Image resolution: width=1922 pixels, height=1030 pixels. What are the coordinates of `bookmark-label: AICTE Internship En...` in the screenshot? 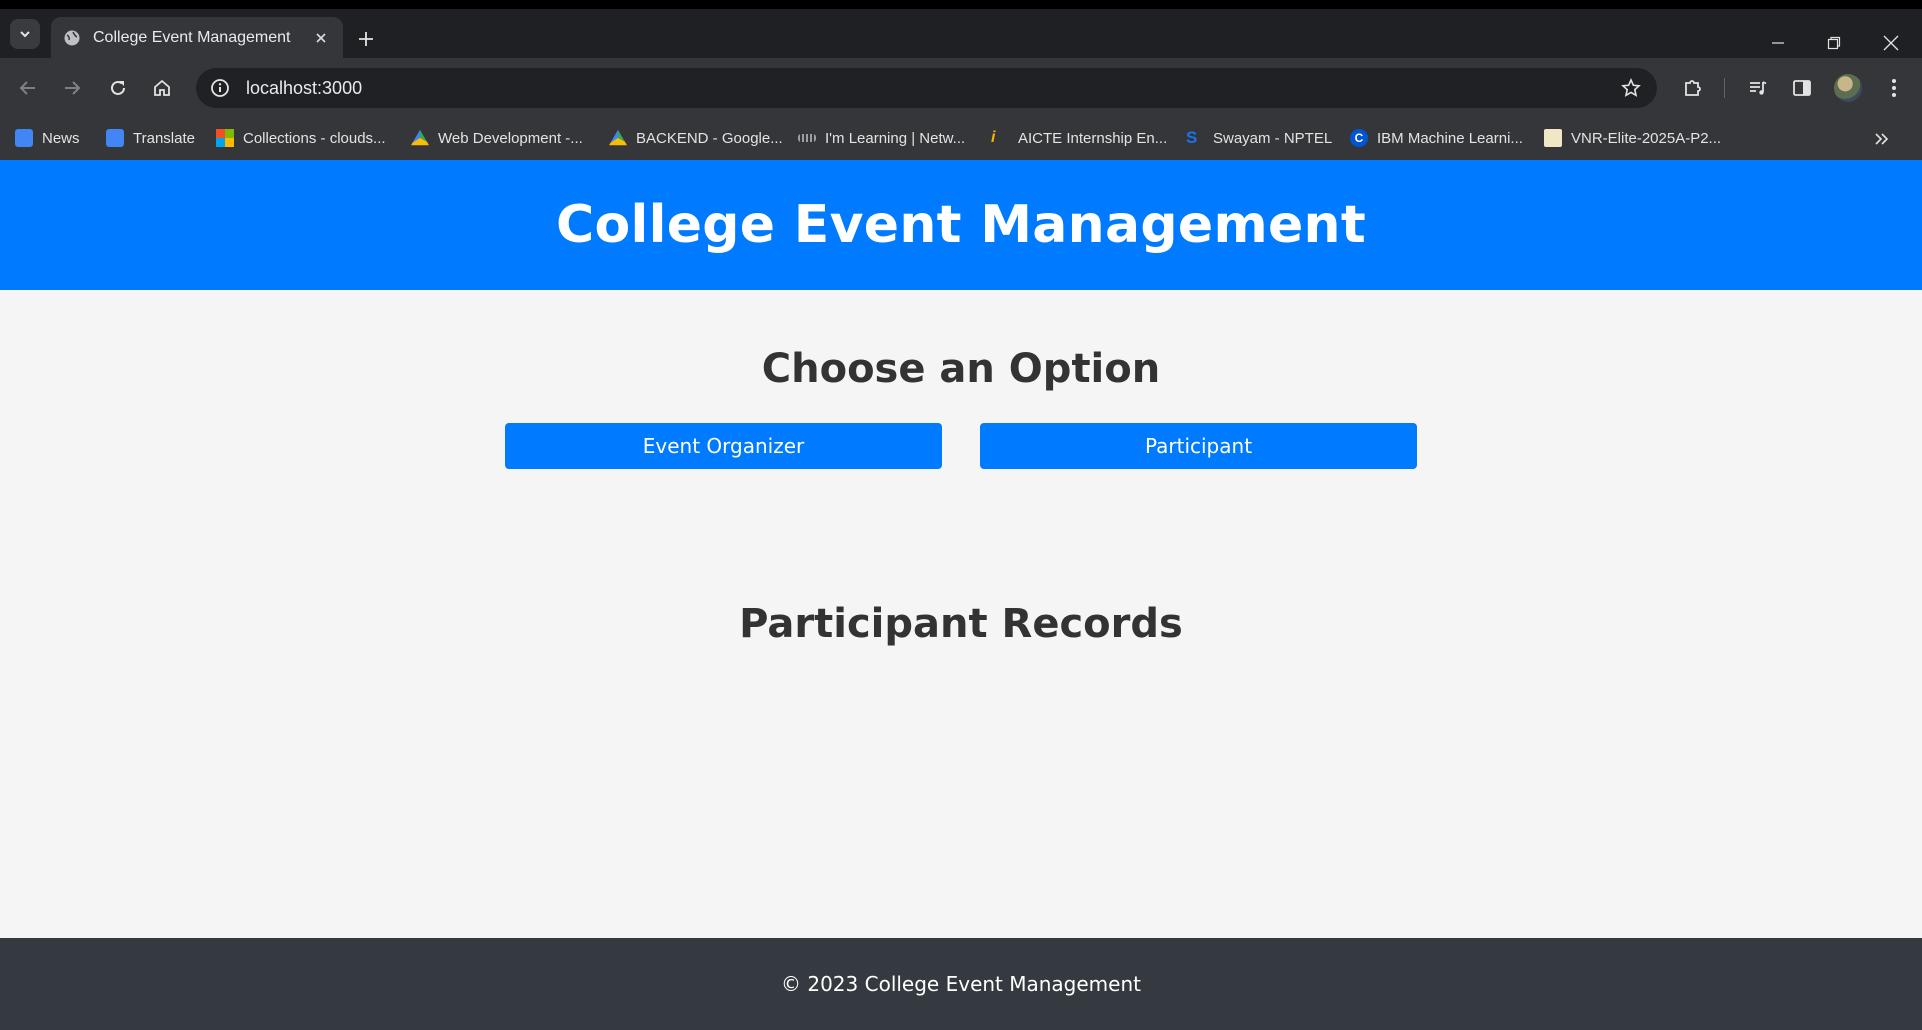 It's located at (1093, 138).